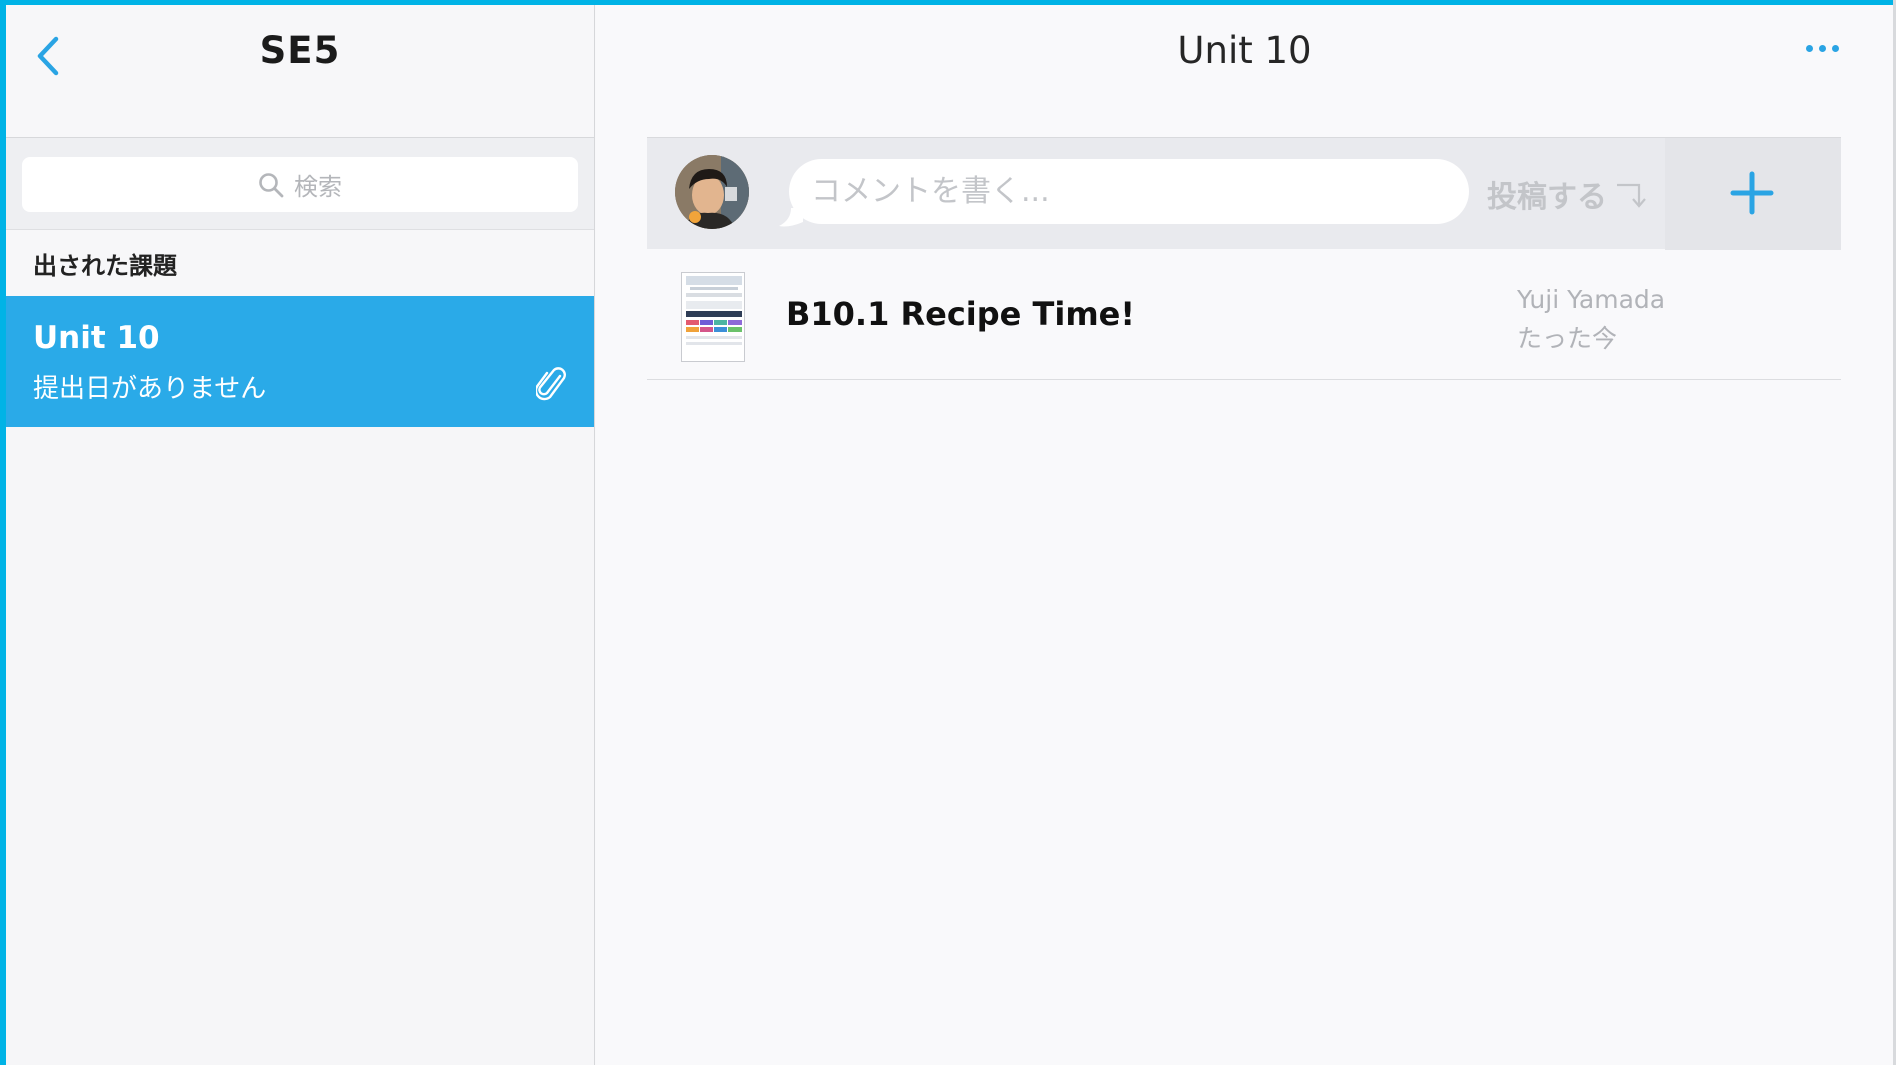 This screenshot has height=1065, width=1896. I want to click on more-icon, so click(1822, 48).